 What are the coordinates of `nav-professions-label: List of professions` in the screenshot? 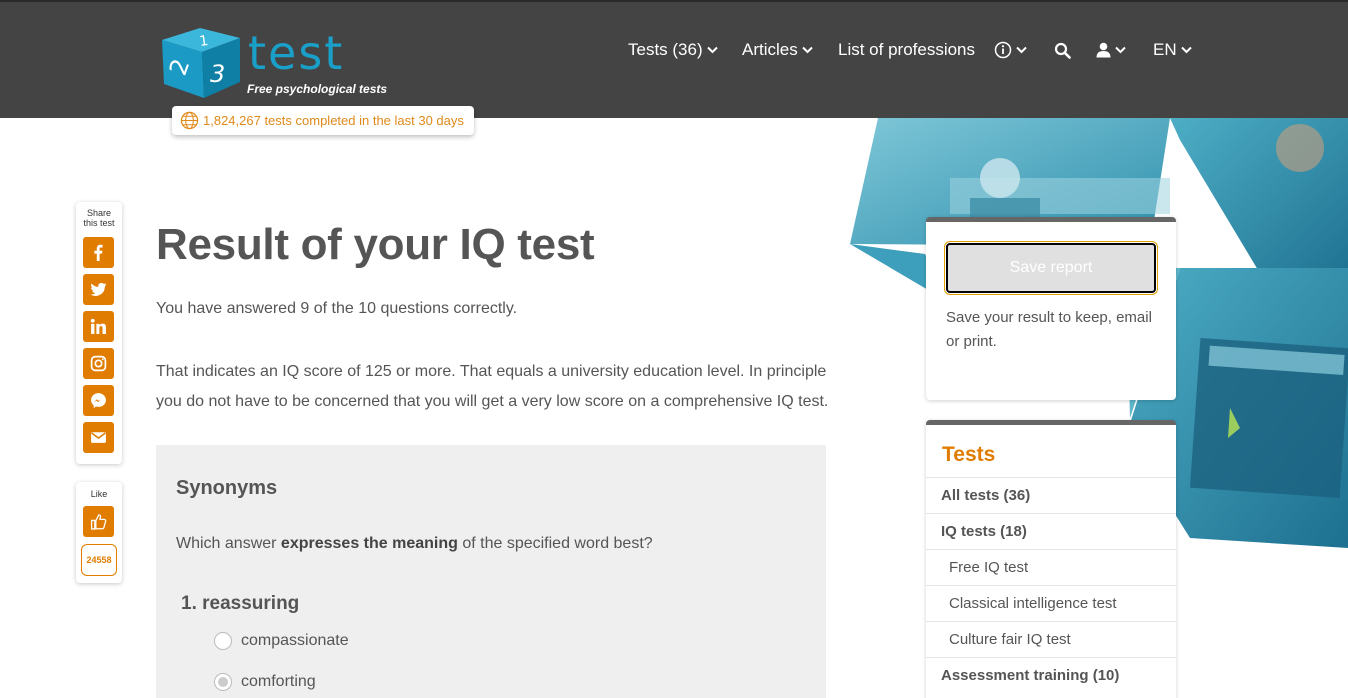 It's located at (907, 49).